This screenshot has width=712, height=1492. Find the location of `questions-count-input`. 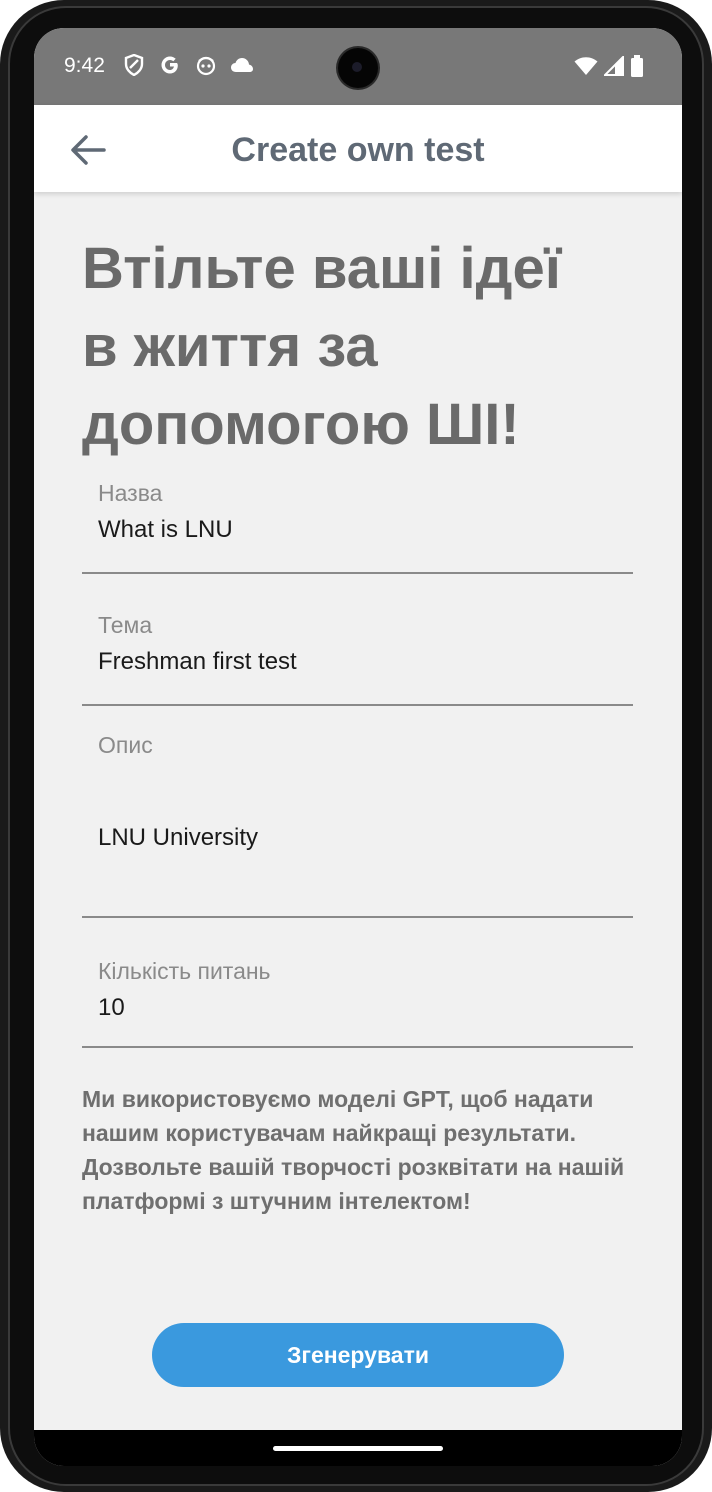

questions-count-input is located at coordinates (348, 1008).